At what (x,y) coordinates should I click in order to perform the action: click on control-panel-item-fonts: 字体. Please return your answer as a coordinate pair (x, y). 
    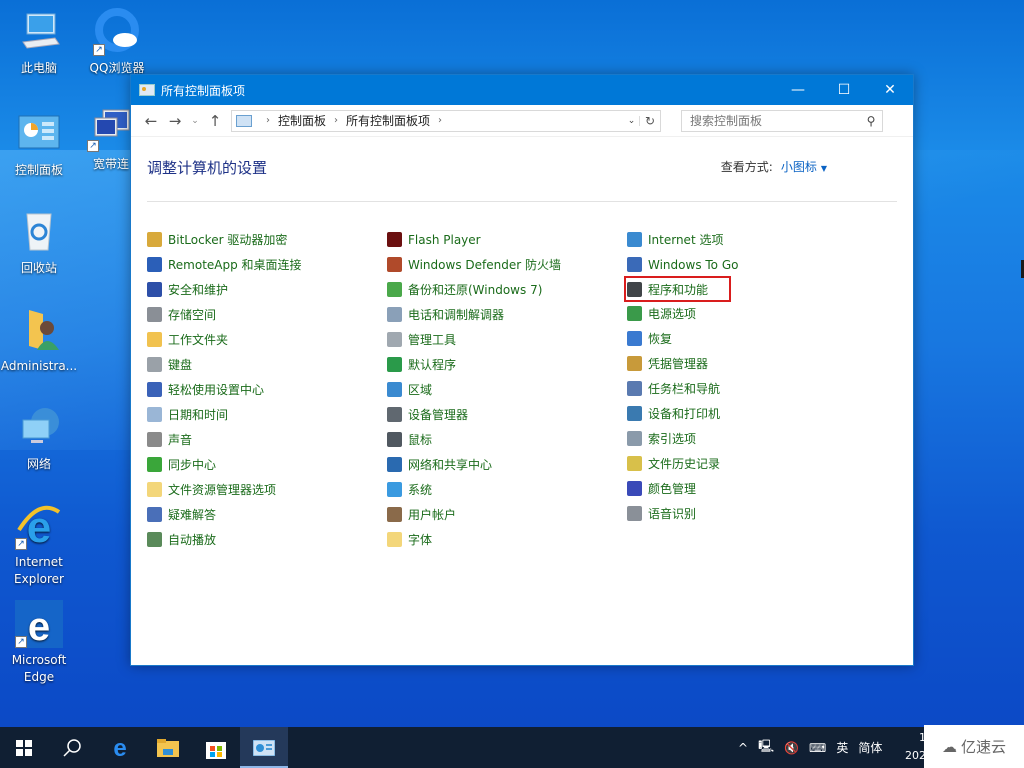
    Looking at the image, I should click on (507, 539).